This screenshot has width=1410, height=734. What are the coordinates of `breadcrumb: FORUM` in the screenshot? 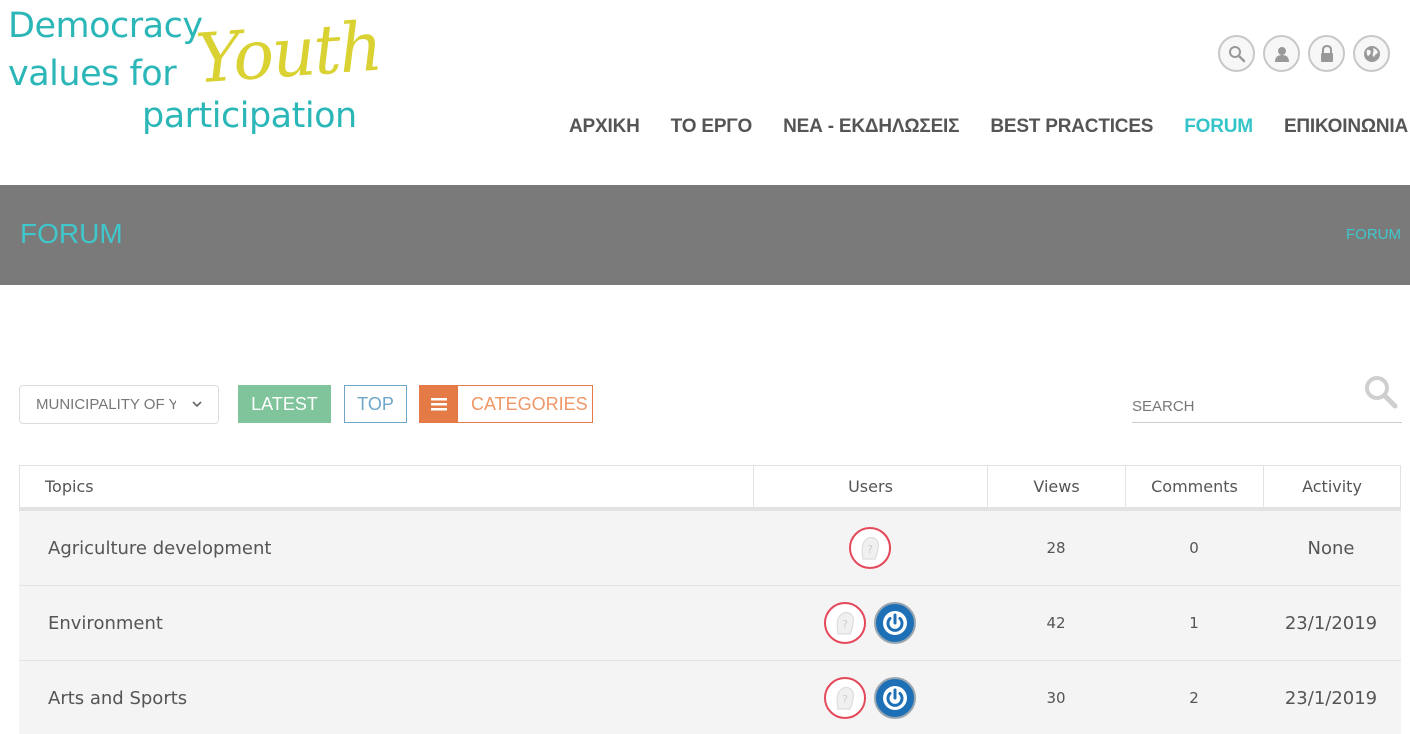 It's located at (1373, 234).